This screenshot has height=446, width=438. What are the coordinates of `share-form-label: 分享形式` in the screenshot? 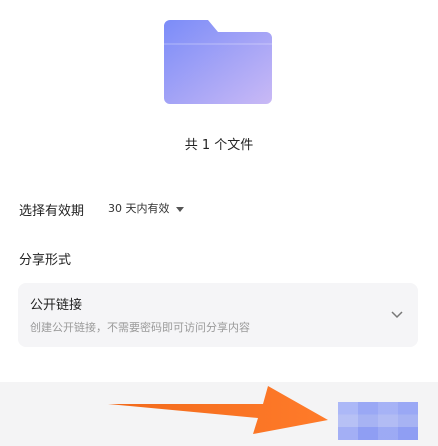 It's located at (45, 260).